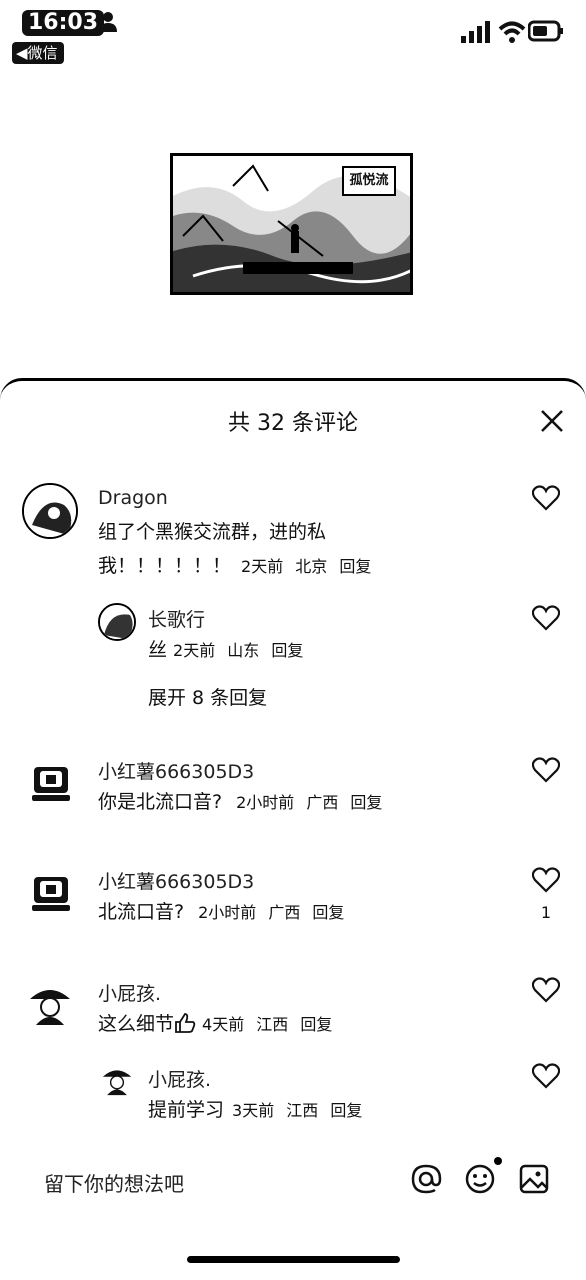 Image resolution: width=586 pixels, height=1280 pixels. Describe the element at coordinates (160, 802) in the screenshot. I see `comment-text: 你是北流口音?` at that location.